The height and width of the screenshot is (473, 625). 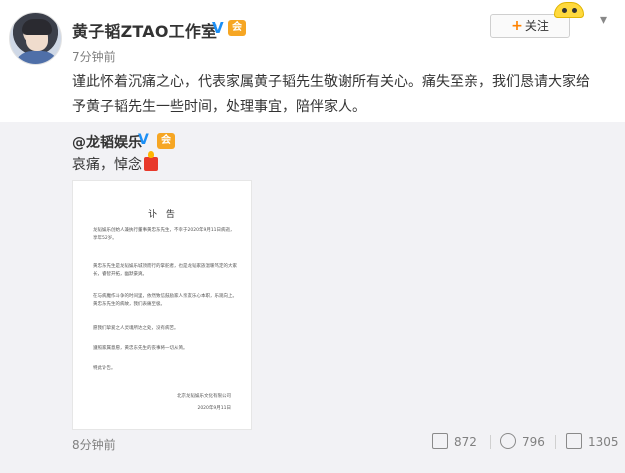 I want to click on obituary-paragraph: 龙韬娱乐创始人兼执行董事黄忠东先生，不幸于2020年9月11日病逝，享年52岁。, so click(x=164, y=234).